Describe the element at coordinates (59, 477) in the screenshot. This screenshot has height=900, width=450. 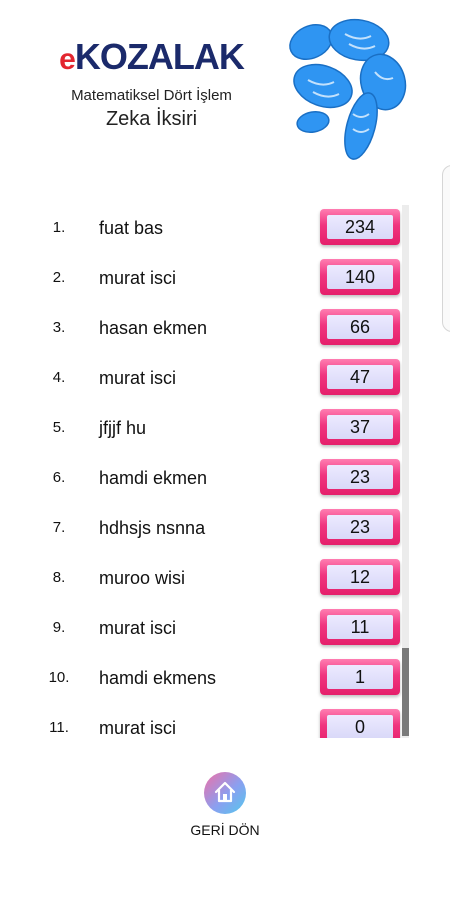
I see `rank-number: 6.` at that location.